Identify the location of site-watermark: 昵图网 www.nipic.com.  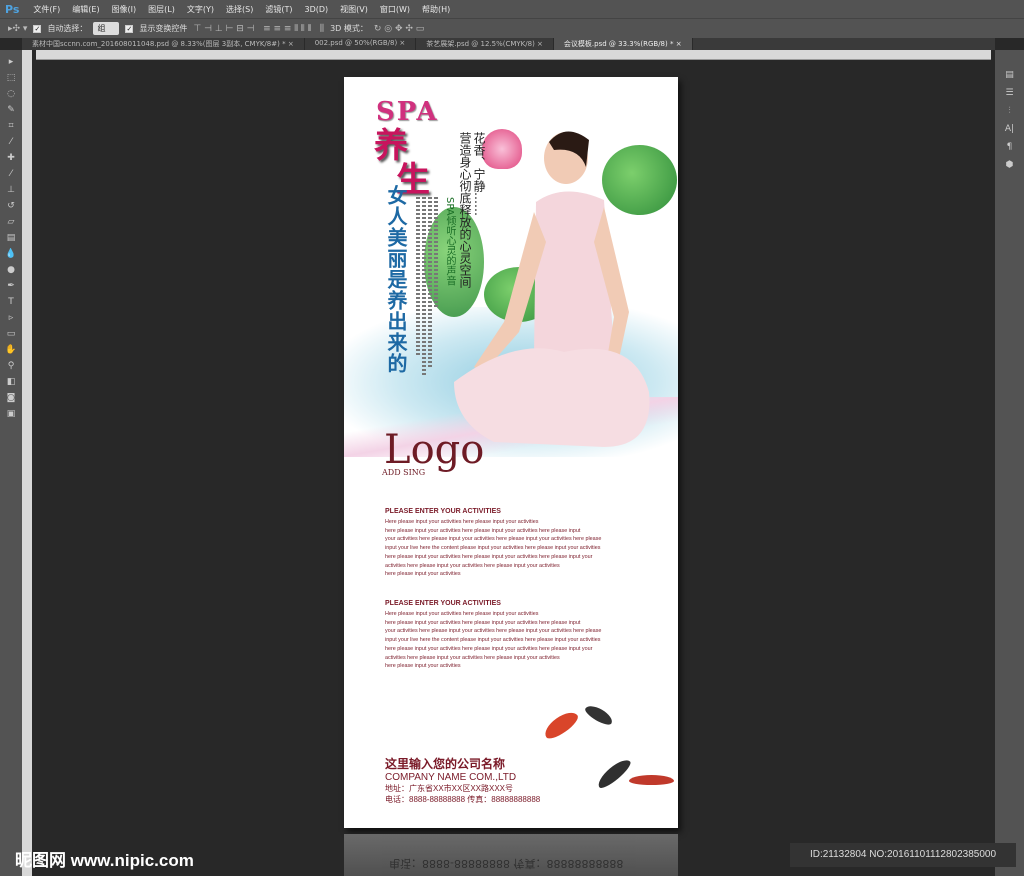
(104, 860).